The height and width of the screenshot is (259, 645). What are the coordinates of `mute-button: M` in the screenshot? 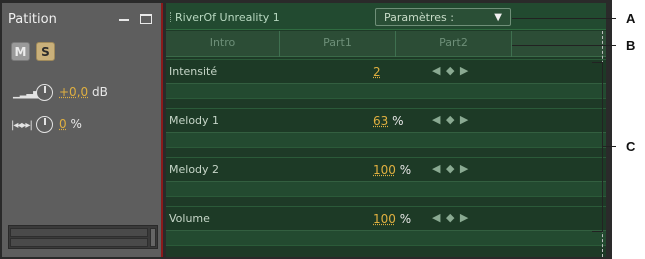 It's located at (20, 51).